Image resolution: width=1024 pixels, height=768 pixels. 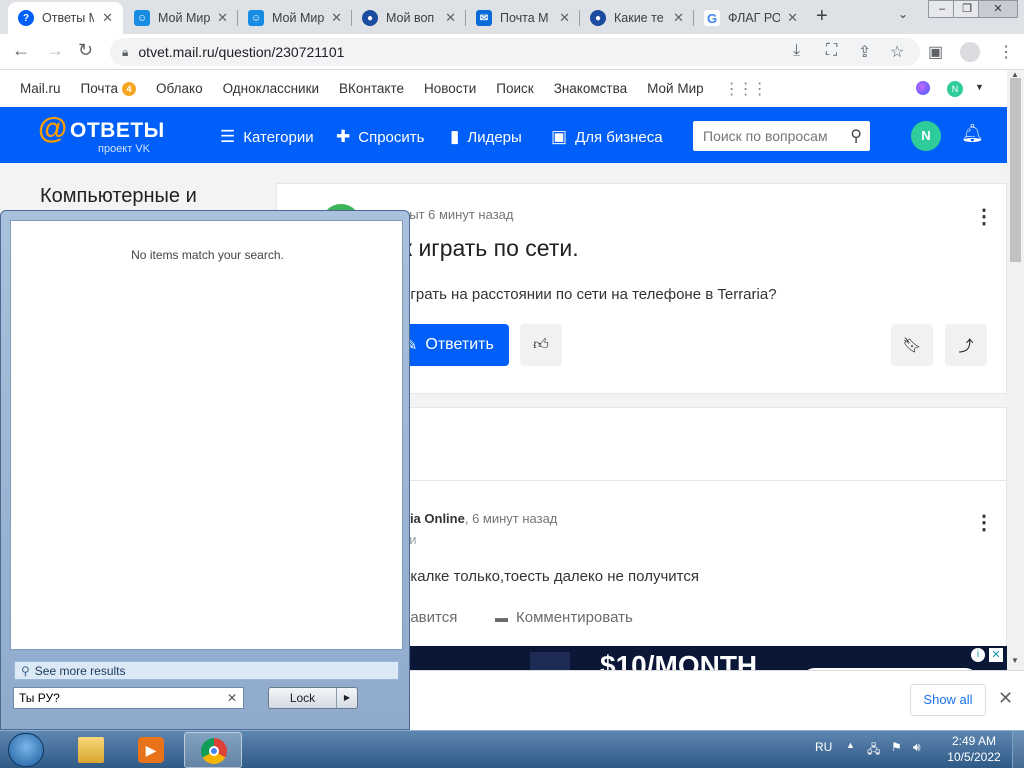 What do you see at coordinates (523, 18) in the screenshot?
I see `tab-pochta: ✉ Почта M ✕` at bounding box center [523, 18].